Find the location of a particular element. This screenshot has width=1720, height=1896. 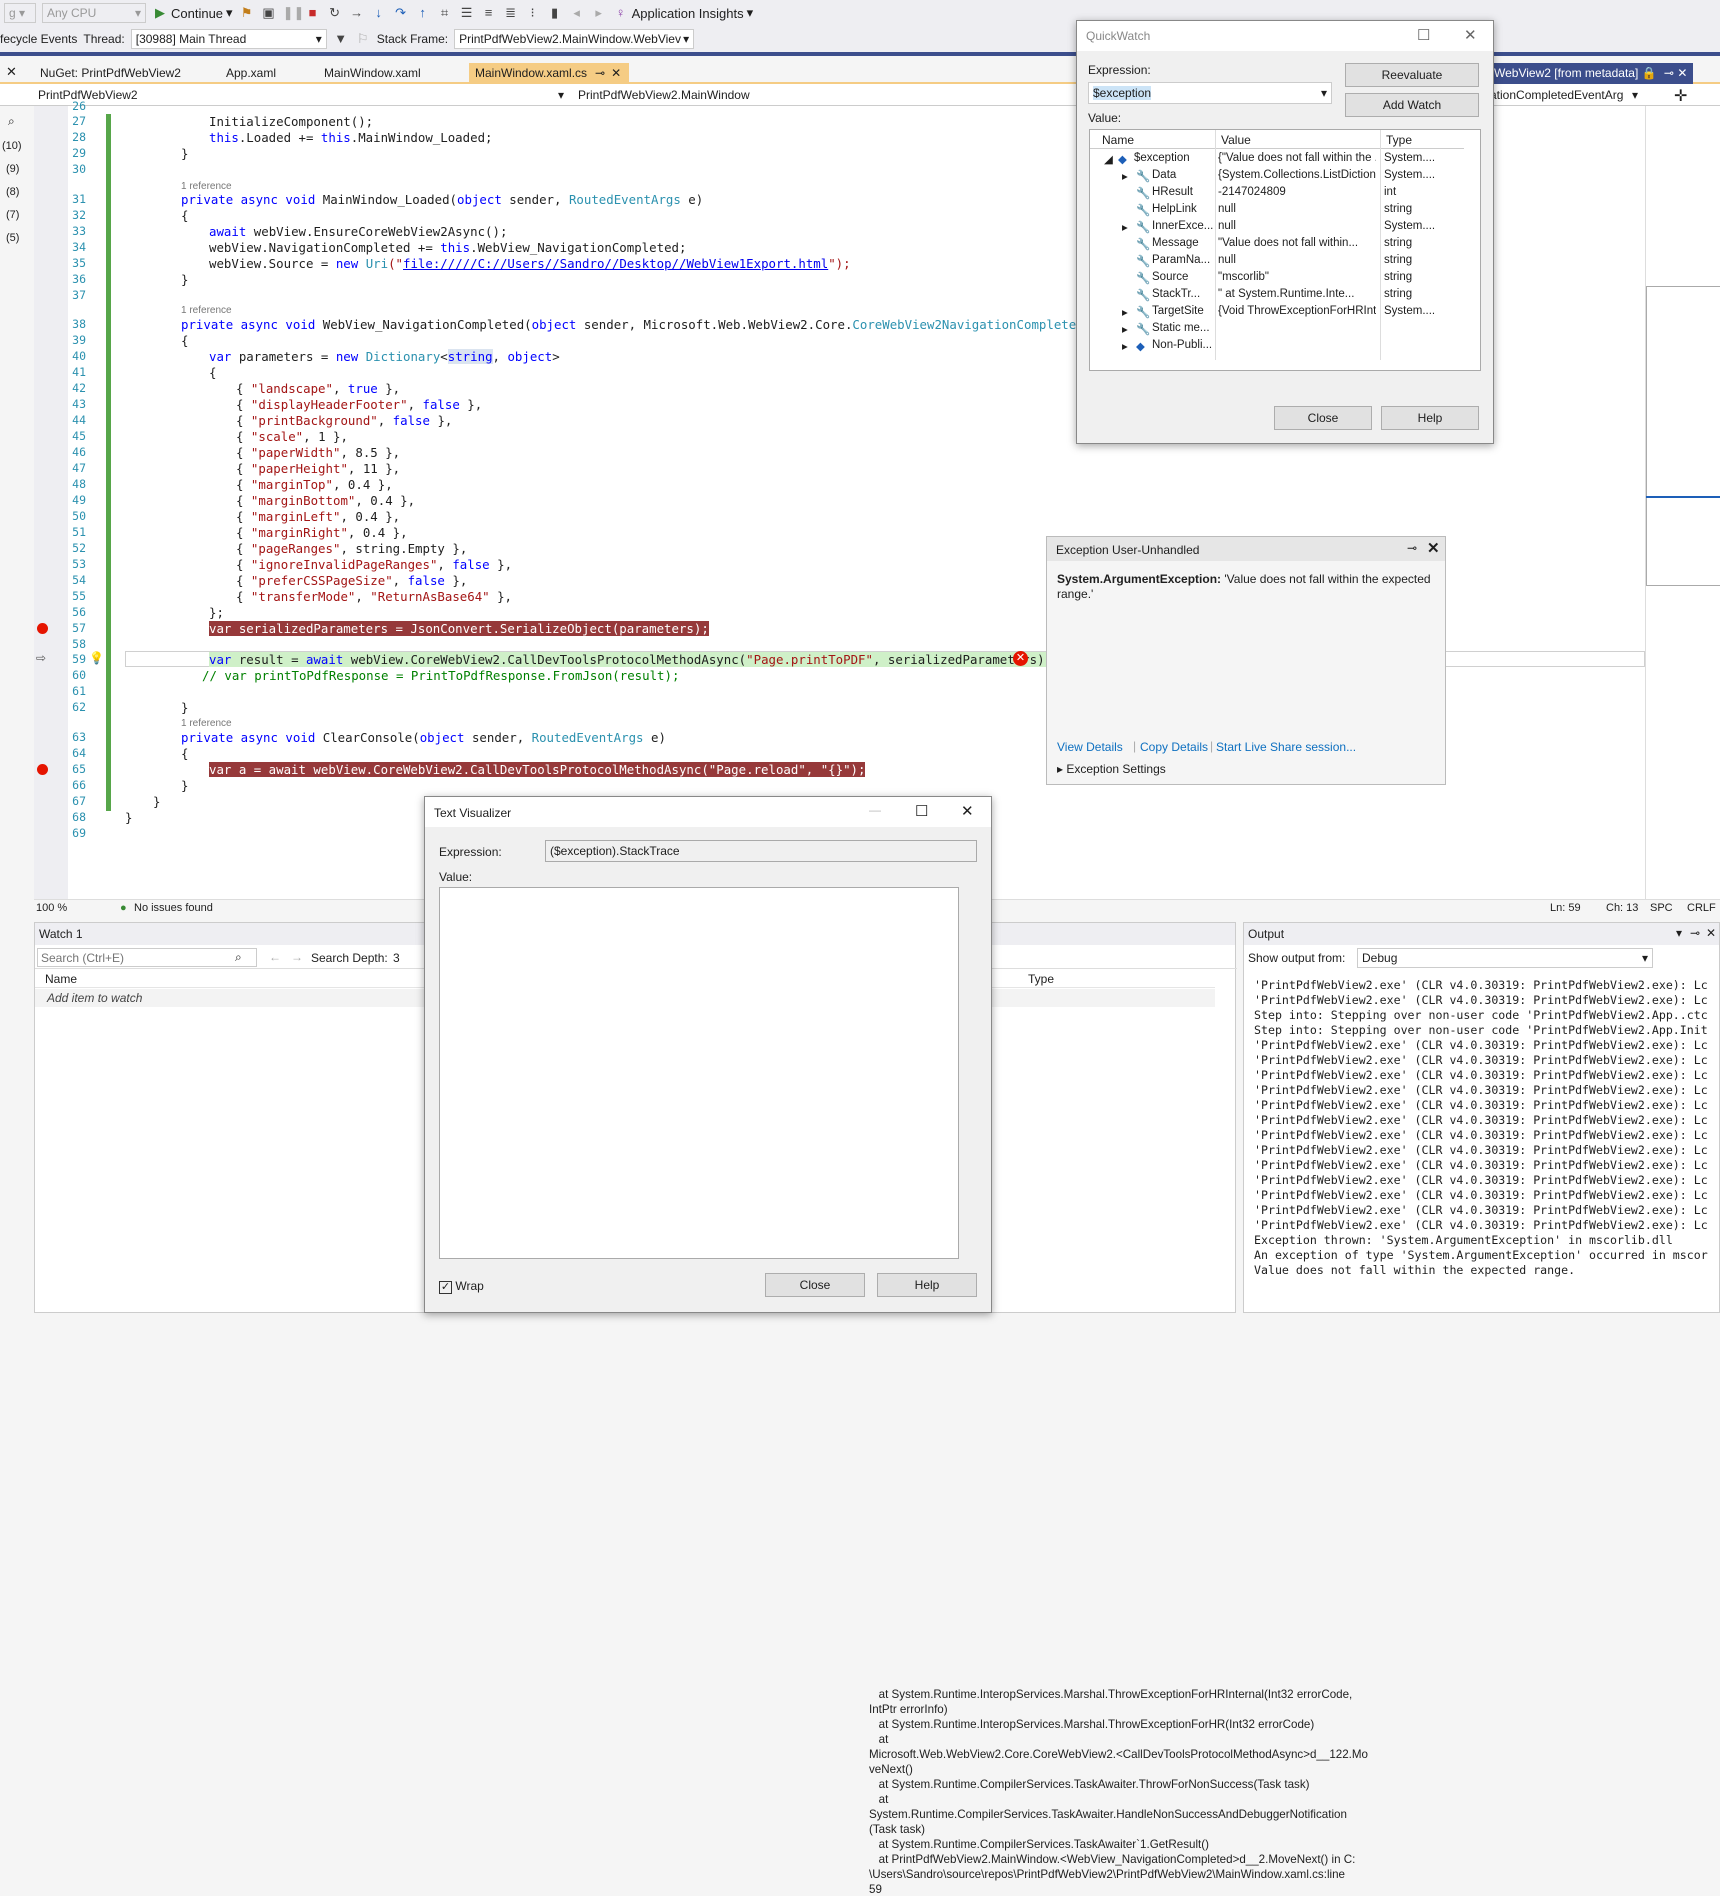

zoom-level: 100 % is located at coordinates (51, 908).